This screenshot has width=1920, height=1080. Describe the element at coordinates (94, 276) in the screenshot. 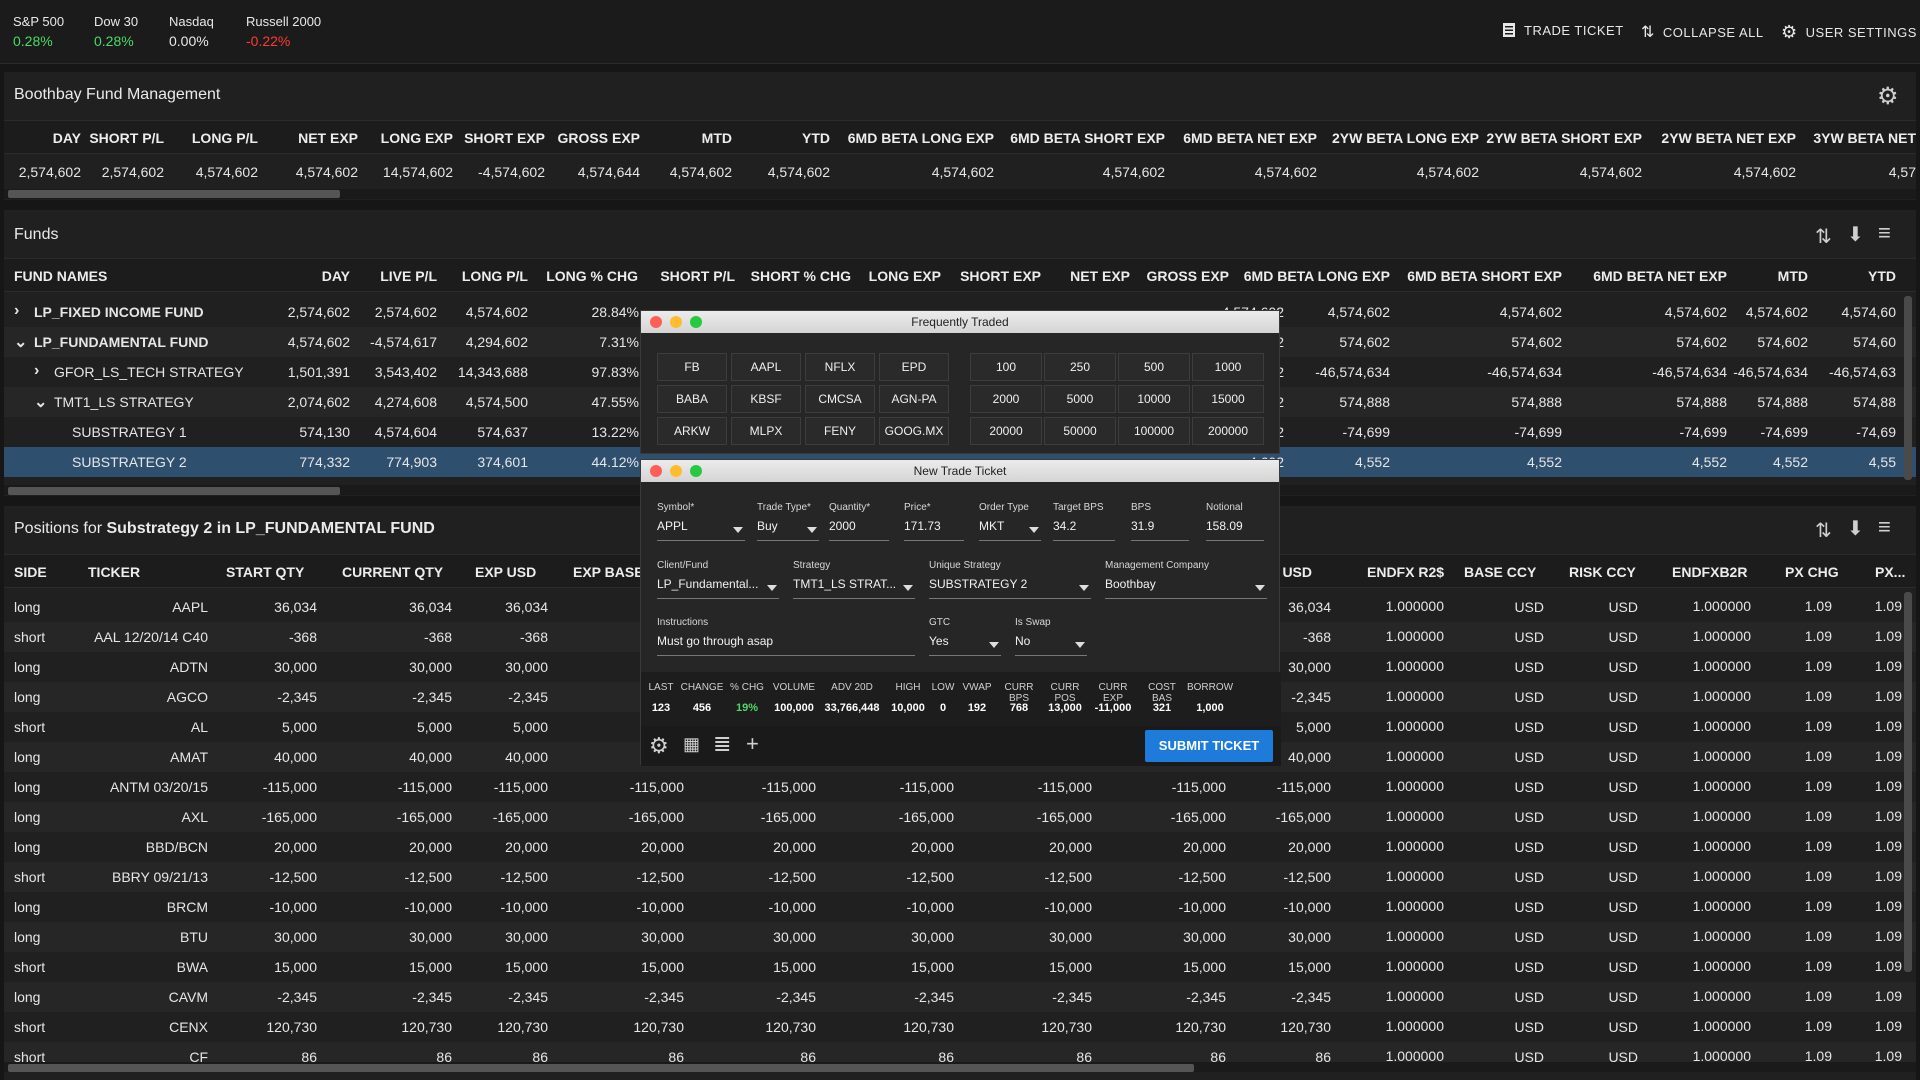

I see `column-header: FUND NAMES` at that location.